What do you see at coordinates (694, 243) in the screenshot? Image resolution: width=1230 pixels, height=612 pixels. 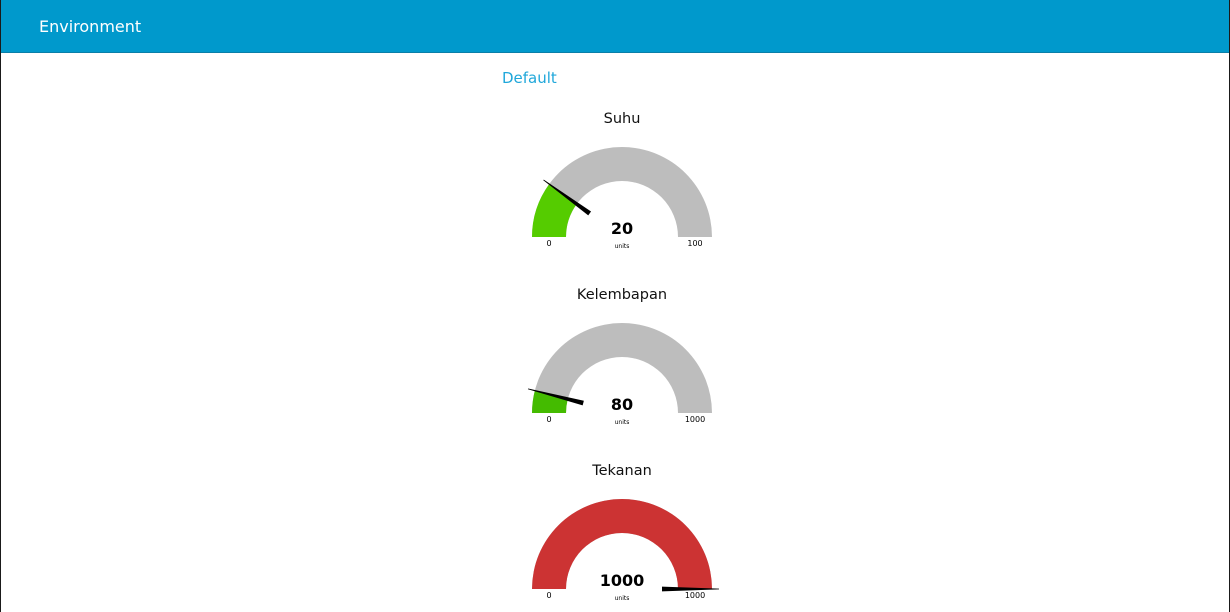 I see `gauge-max-label: 100` at bounding box center [694, 243].